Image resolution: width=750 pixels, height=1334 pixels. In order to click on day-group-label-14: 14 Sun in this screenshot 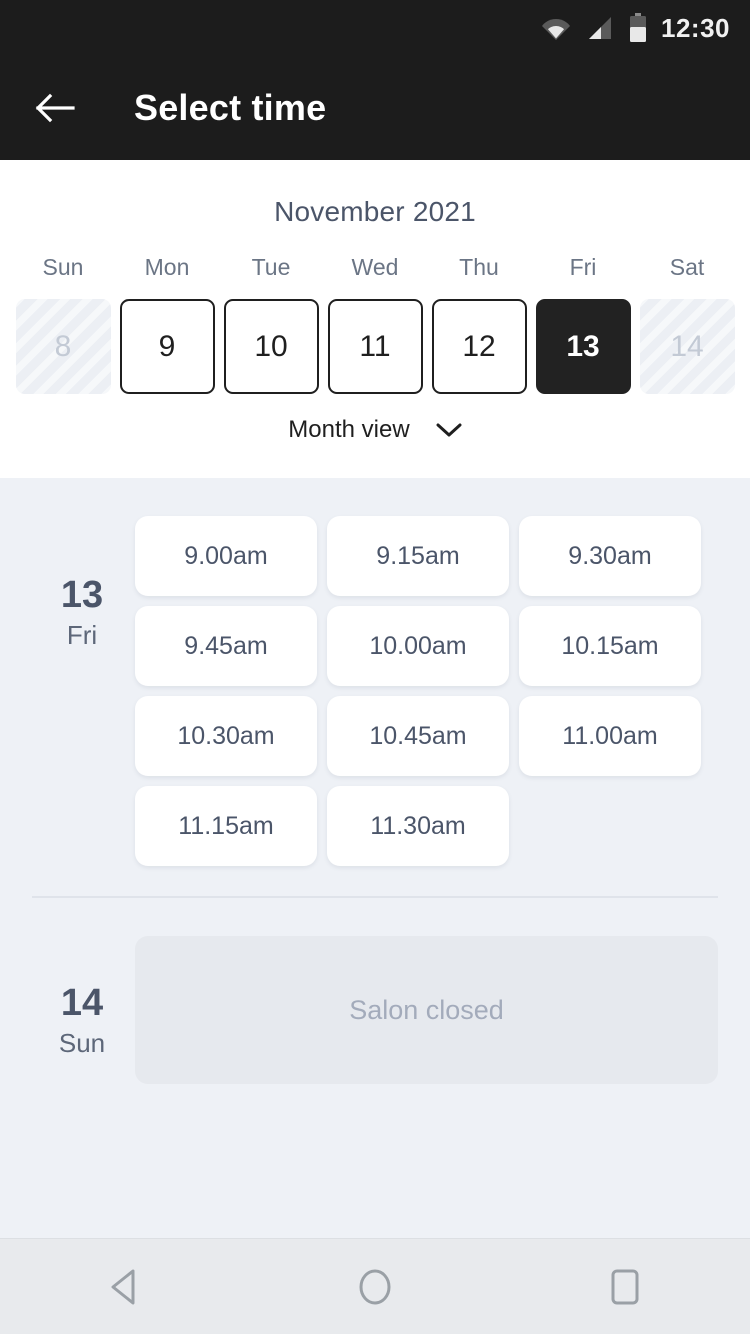, I will do `click(82, 1010)`.